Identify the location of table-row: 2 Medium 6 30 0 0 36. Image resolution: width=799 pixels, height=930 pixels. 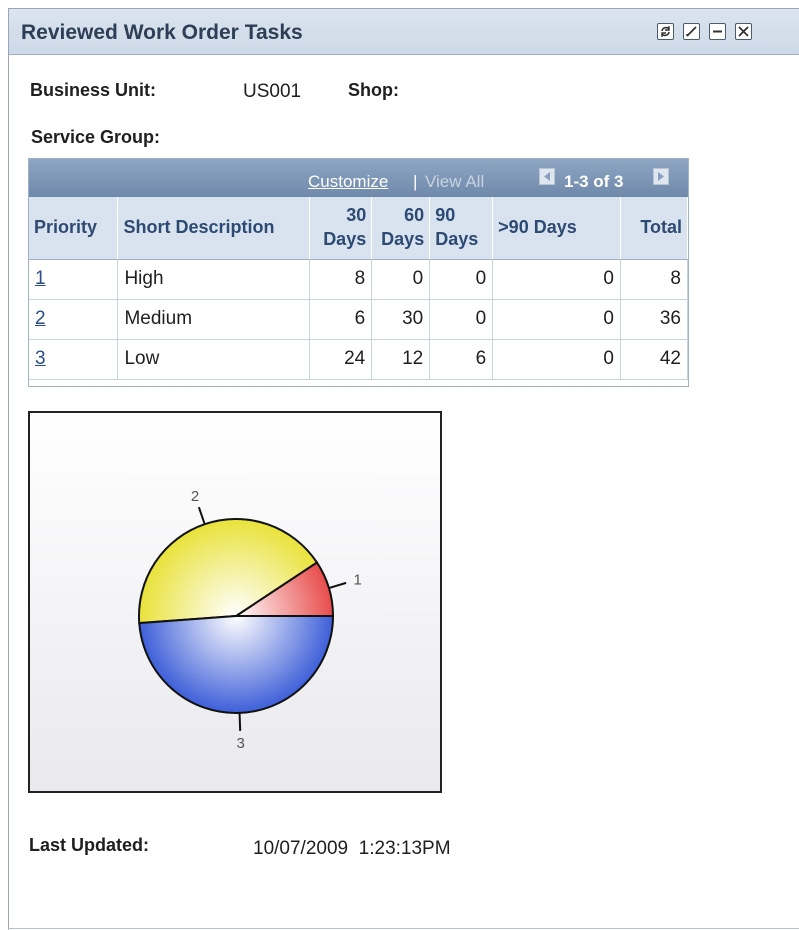
(359, 319).